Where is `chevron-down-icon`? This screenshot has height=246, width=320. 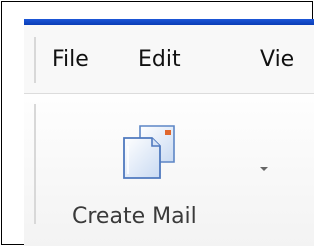
chevron-down-icon is located at coordinates (264, 169).